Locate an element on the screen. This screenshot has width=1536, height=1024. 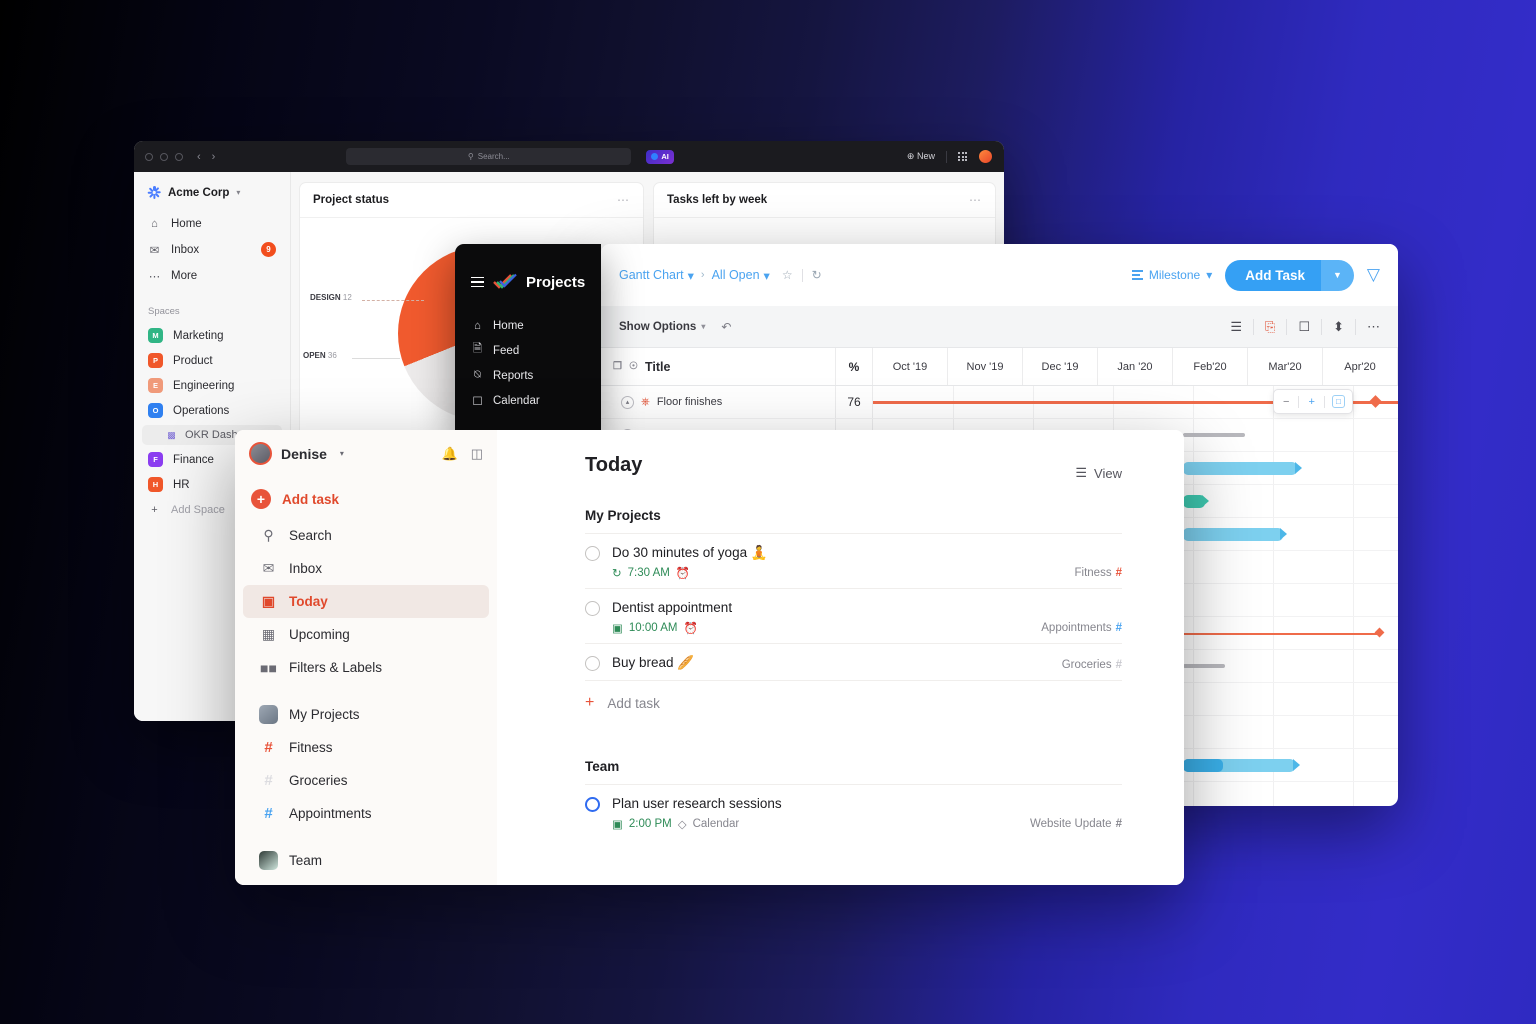
window-controls is located at coordinates (164, 156).